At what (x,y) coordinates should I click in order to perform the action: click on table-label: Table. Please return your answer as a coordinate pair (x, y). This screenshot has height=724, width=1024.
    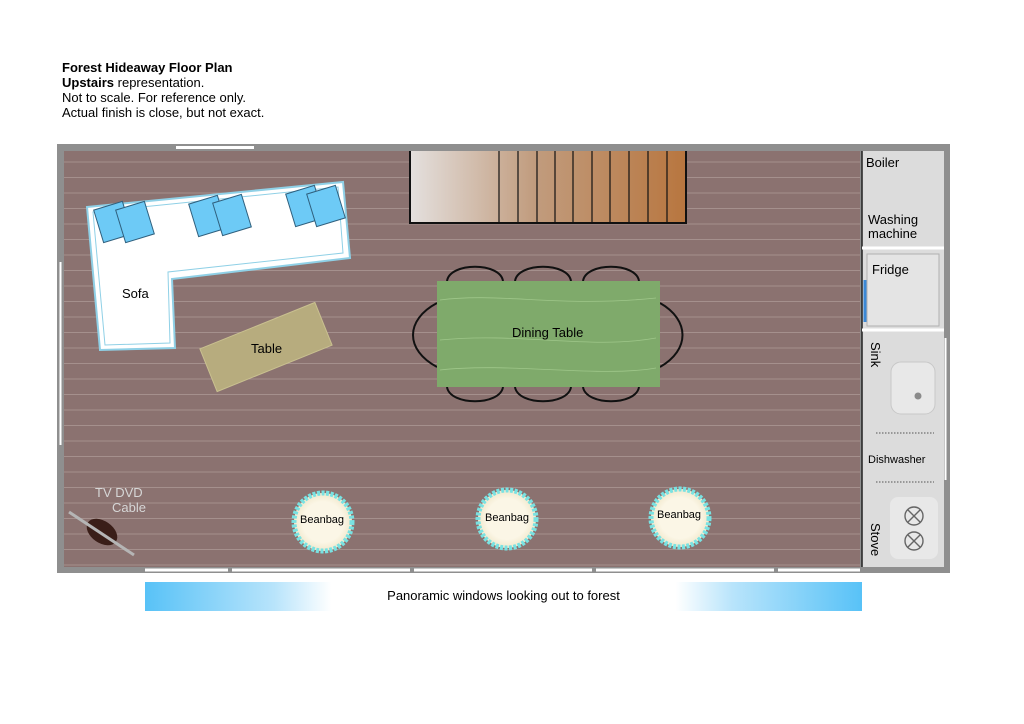
    Looking at the image, I should click on (266, 348).